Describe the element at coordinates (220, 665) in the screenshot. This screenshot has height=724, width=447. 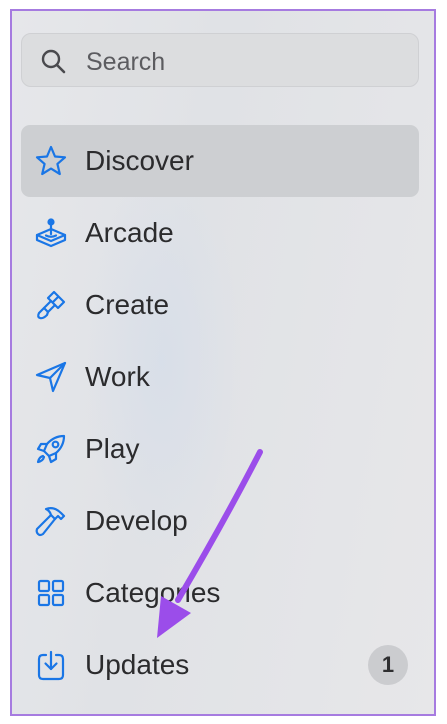
I see `sidebar-item-updates: Updates 1` at that location.